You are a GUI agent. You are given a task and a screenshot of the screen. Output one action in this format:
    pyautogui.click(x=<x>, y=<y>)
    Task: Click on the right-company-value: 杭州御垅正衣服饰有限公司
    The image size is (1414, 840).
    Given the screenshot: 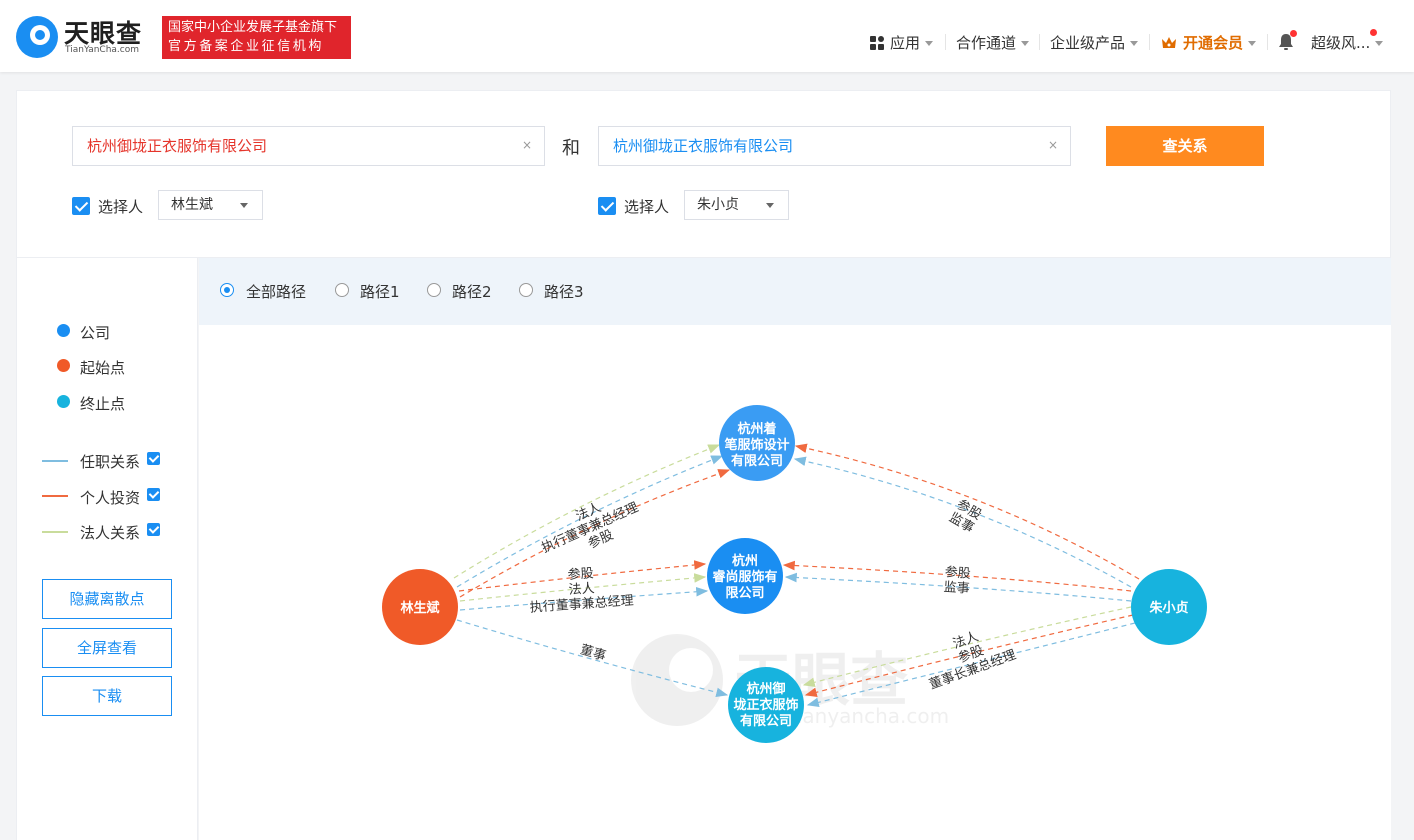 What is the action you would take?
    pyautogui.click(x=703, y=146)
    